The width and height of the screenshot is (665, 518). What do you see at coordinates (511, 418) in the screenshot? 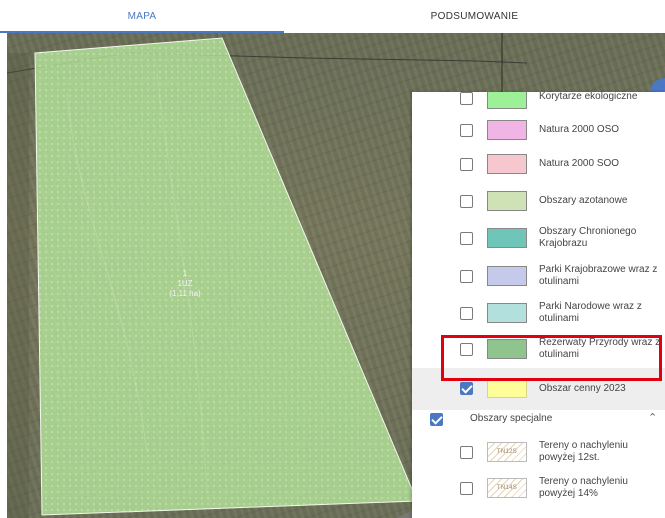
I see `group-label: Obszary specjalne` at bounding box center [511, 418].